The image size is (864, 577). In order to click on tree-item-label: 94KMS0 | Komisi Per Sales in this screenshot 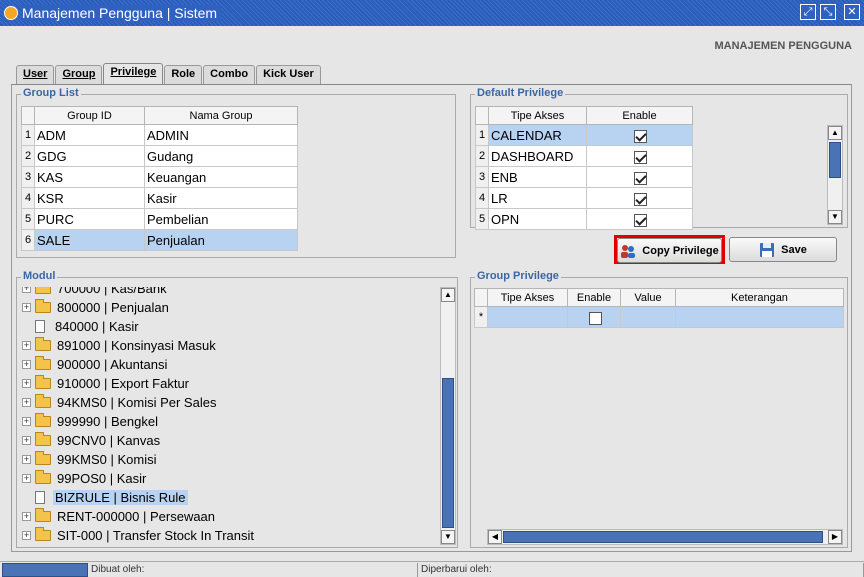, I will do `click(136, 402)`.